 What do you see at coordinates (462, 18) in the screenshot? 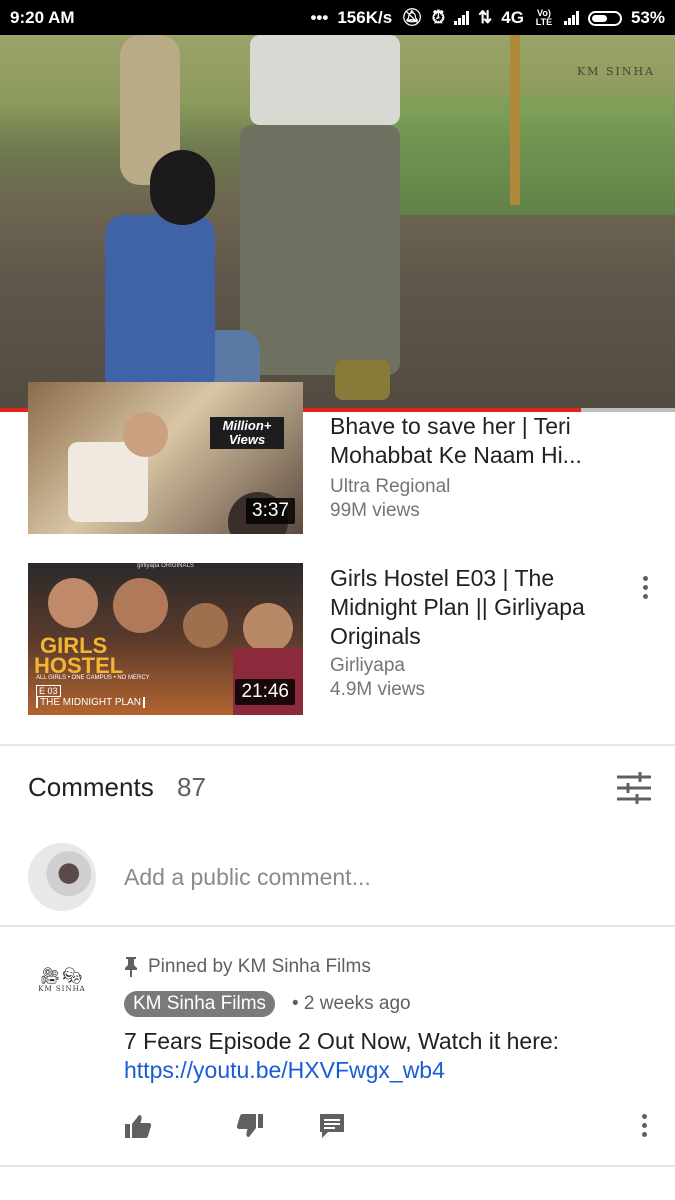
I see `signal-icon` at bounding box center [462, 18].